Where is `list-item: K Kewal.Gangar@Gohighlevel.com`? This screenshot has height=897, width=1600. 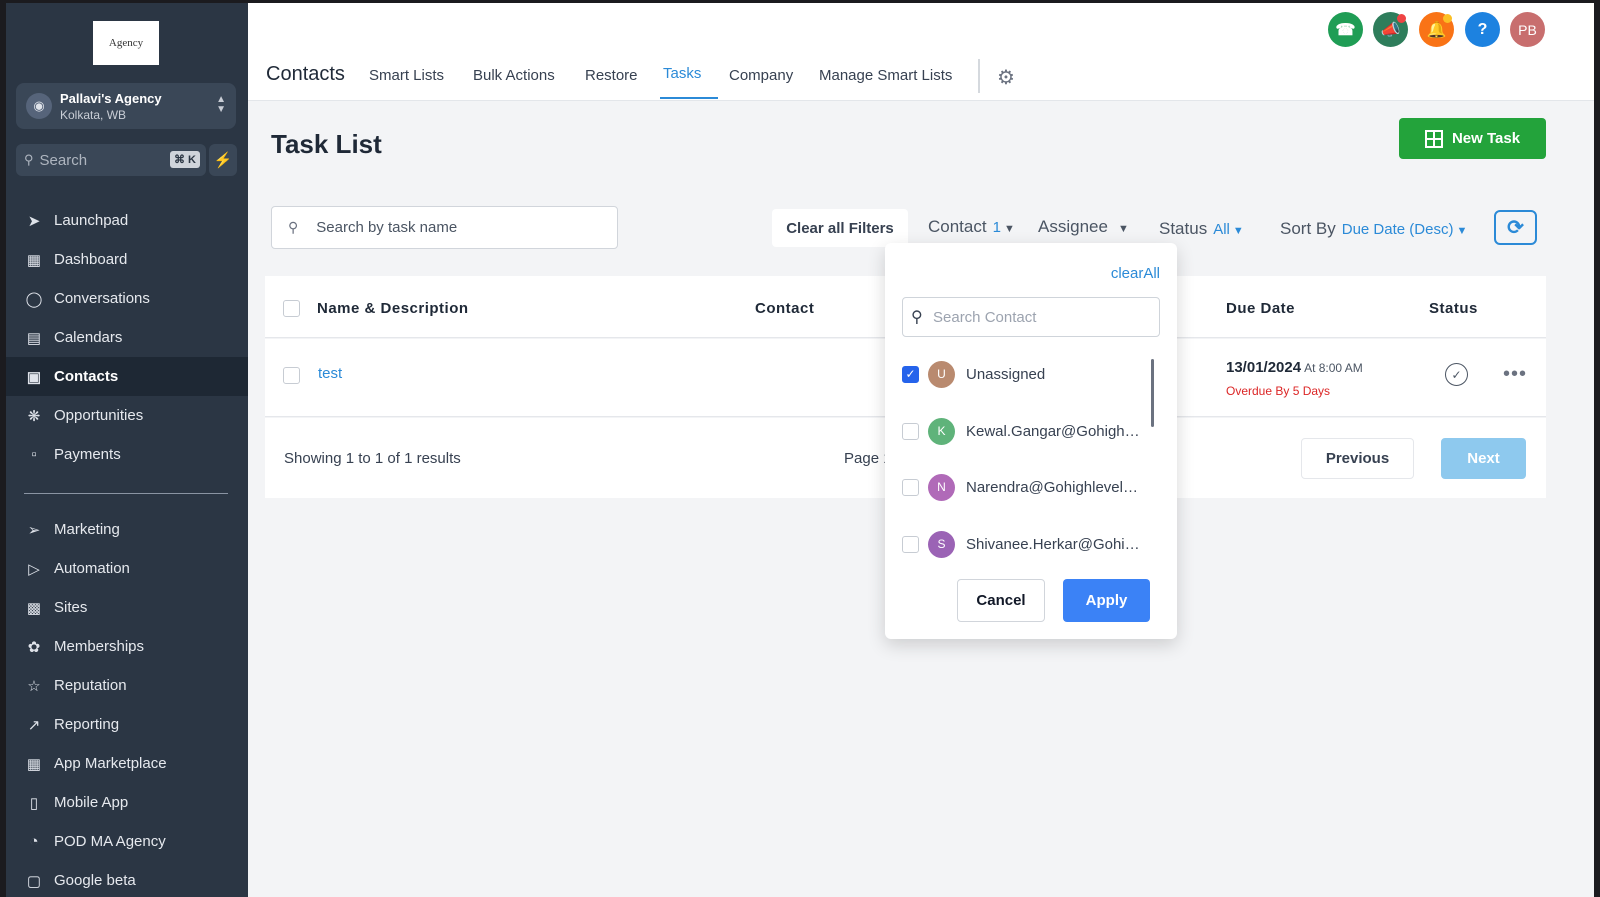
list-item: K Kewal.Gangar@Gohighlevel.com is located at coordinates (1027, 431).